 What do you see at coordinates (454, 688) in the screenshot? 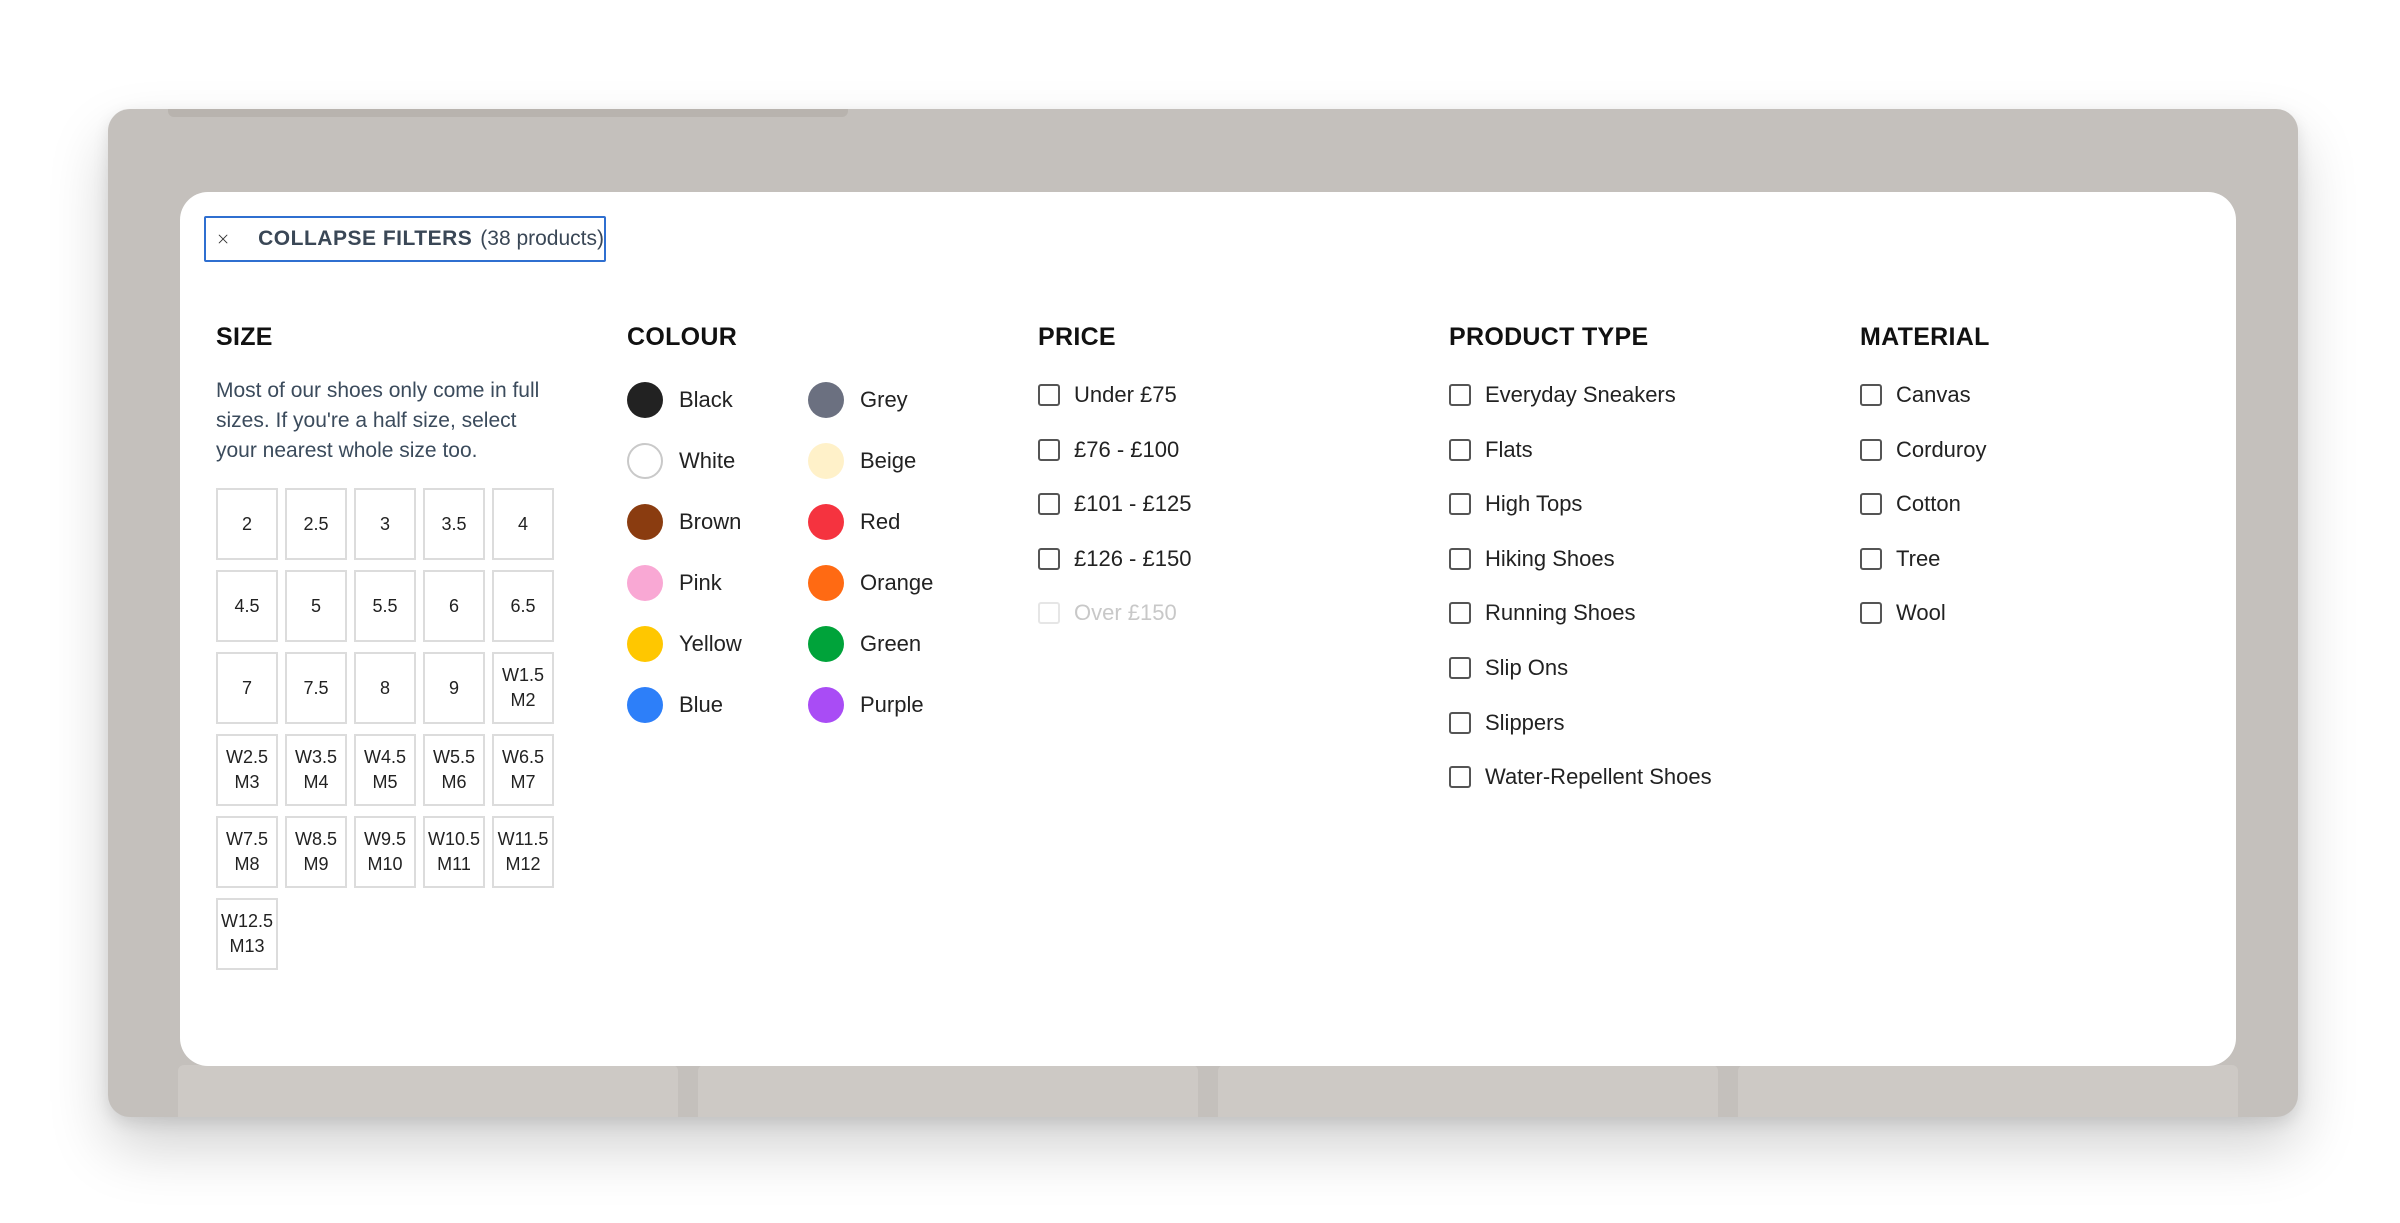
I see `size-option: 9` at bounding box center [454, 688].